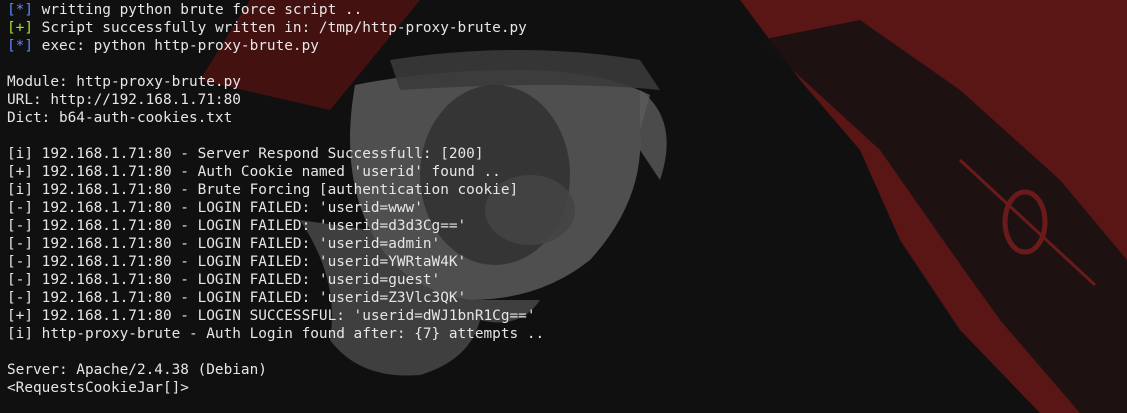 The image size is (1127, 413). What do you see at coordinates (98, 388) in the screenshot?
I see `terminal-line-text: <RequestsCookieJar[]>` at bounding box center [98, 388].